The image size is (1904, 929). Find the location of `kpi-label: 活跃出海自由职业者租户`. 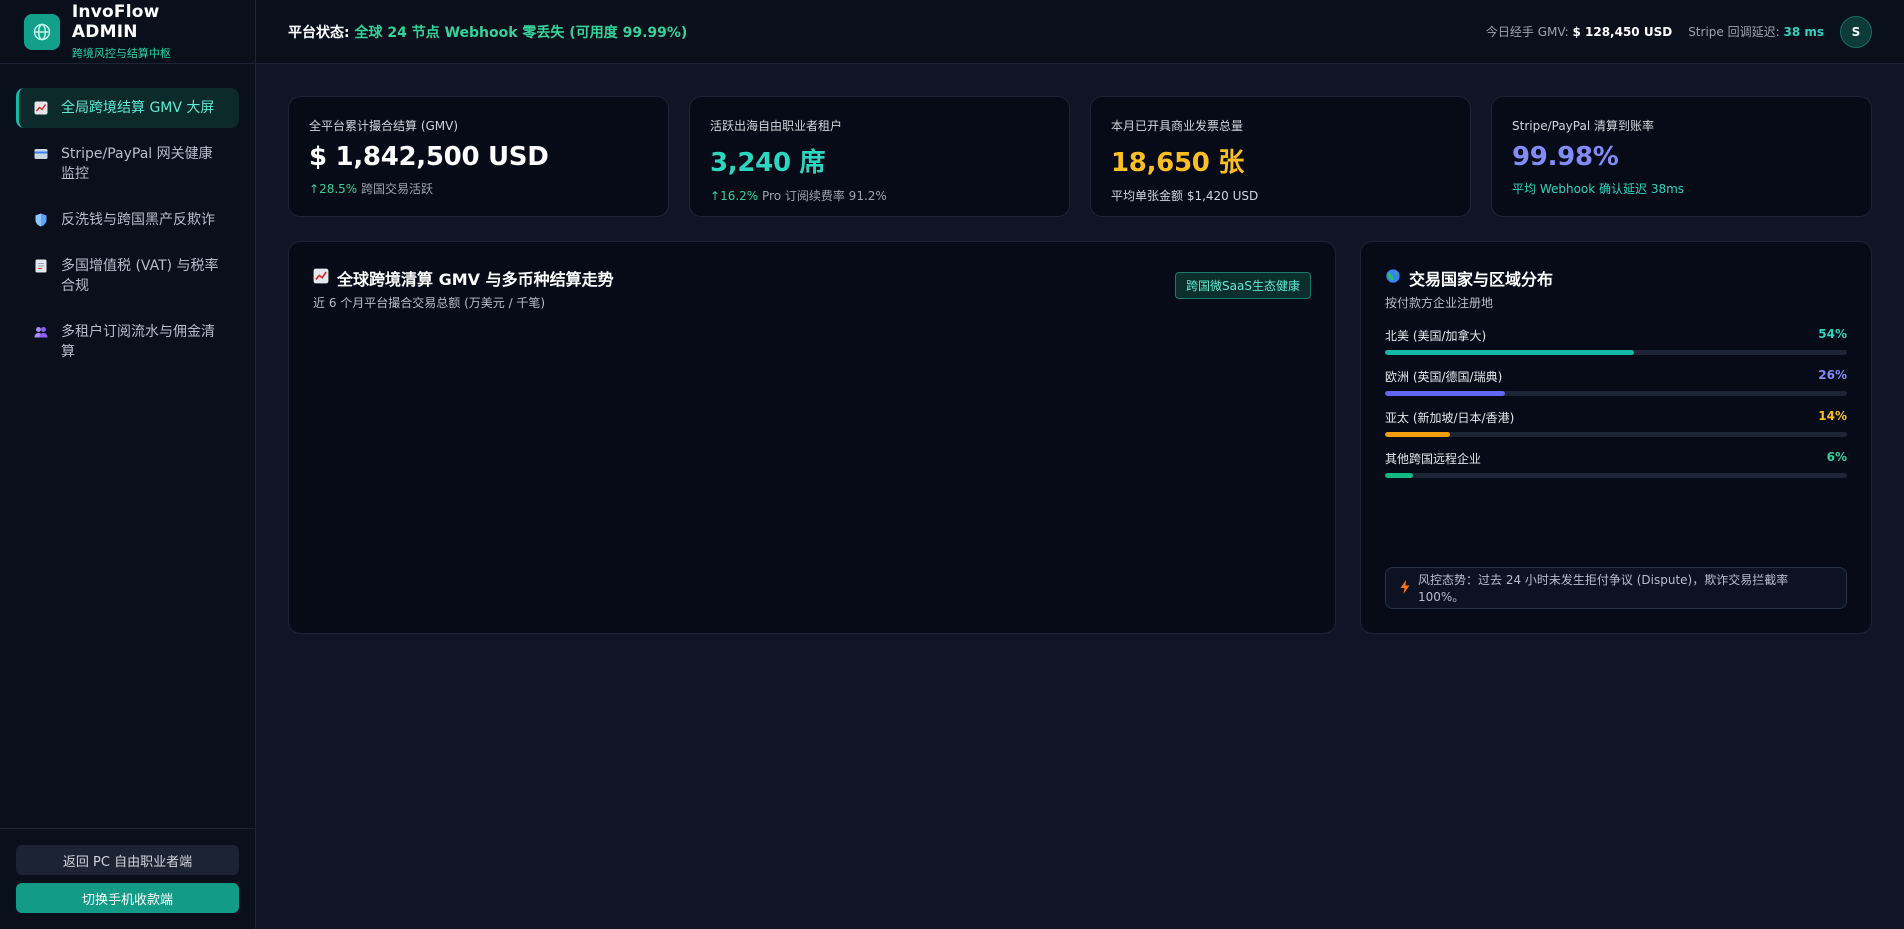

kpi-label: 活跃出海自由职业者租户 is located at coordinates (776, 126).